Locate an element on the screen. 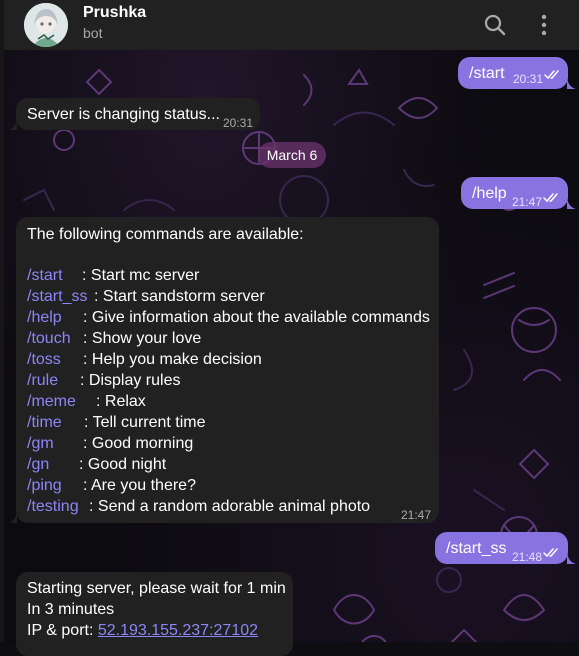 The height and width of the screenshot is (656, 579). command-row: /rule : Display rules is located at coordinates (103, 380).